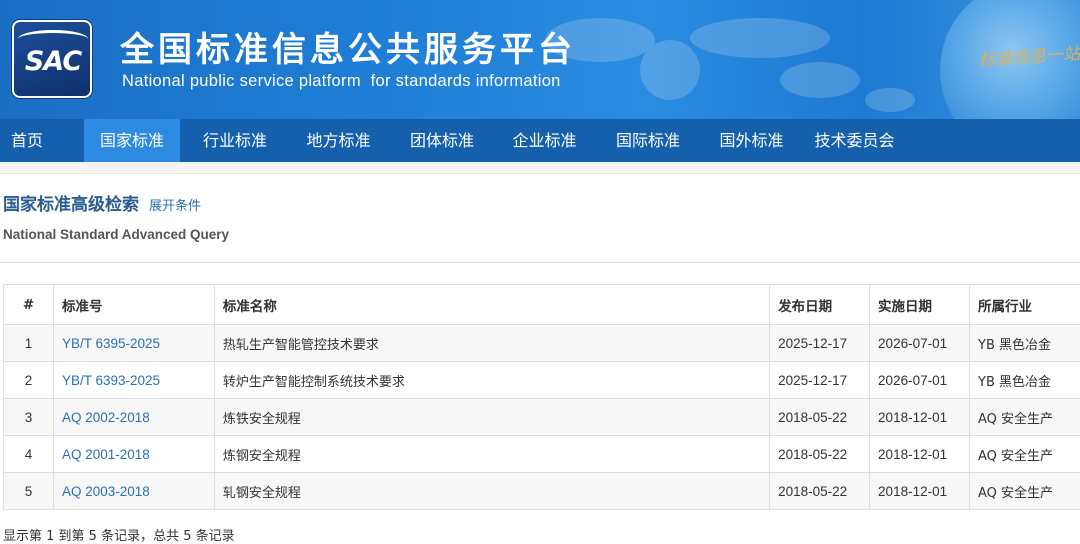 This screenshot has width=1080, height=544. What do you see at coordinates (751, 140) in the screenshot?
I see `nav-foreign-standards: 国外标准` at bounding box center [751, 140].